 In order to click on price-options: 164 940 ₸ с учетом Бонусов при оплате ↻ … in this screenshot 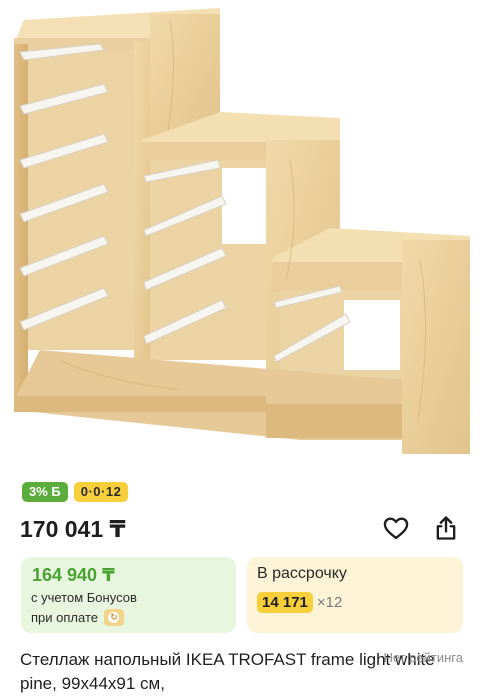, I will do `click(242, 595)`.